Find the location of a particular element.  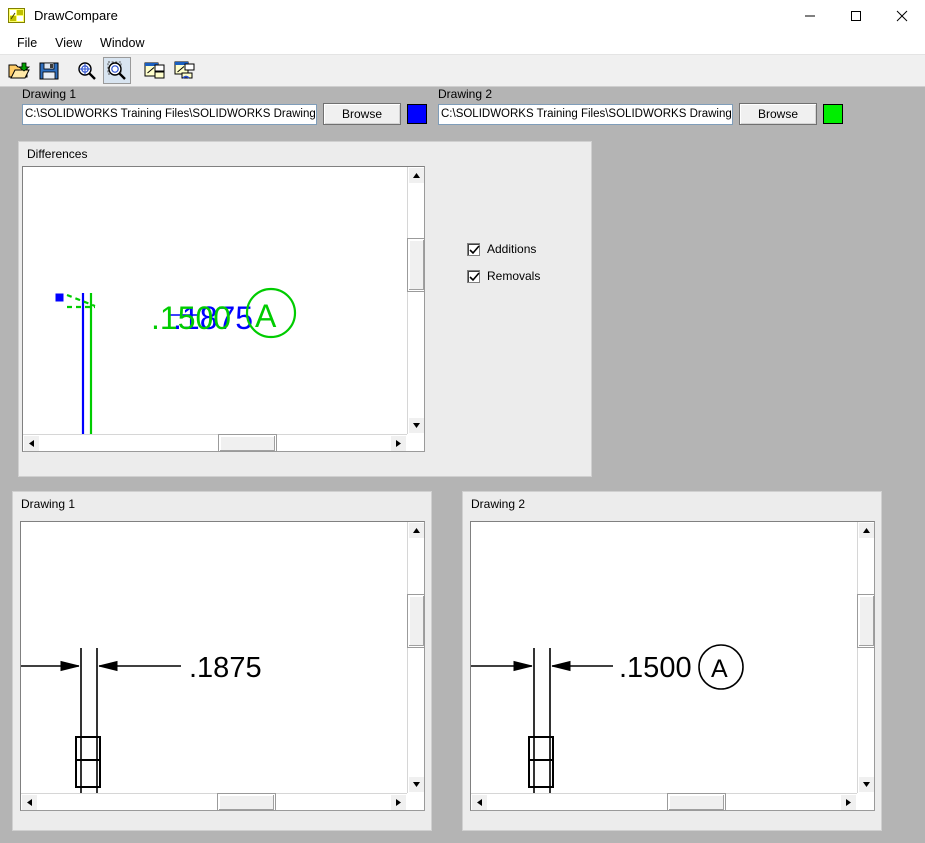

differences-label: Differences is located at coordinates (57, 154).